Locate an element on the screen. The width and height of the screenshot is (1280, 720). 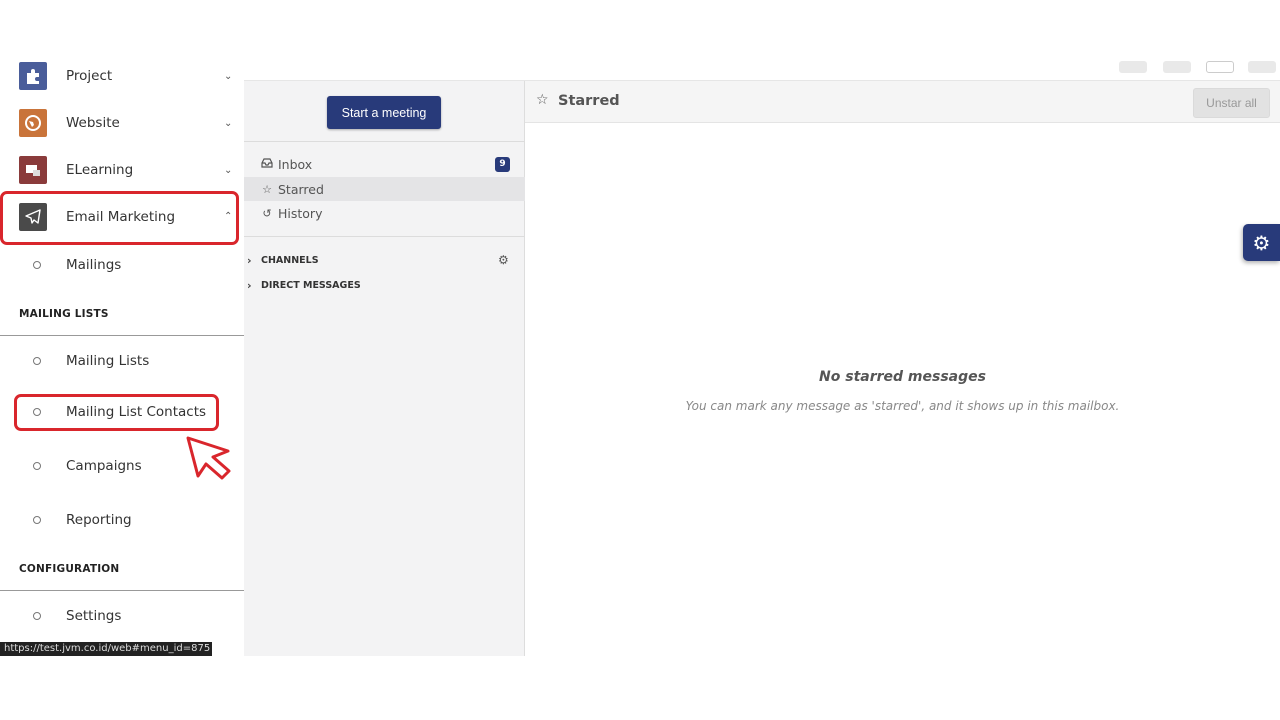
highlight-email-marketing is located at coordinates (119, 218).